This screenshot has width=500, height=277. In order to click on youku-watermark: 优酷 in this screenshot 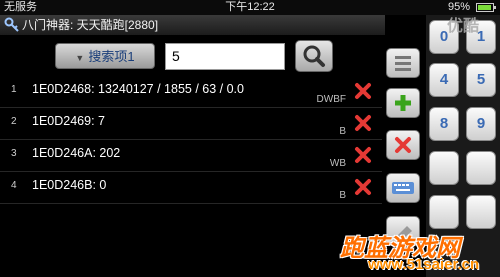, I will do `click(463, 26)`.